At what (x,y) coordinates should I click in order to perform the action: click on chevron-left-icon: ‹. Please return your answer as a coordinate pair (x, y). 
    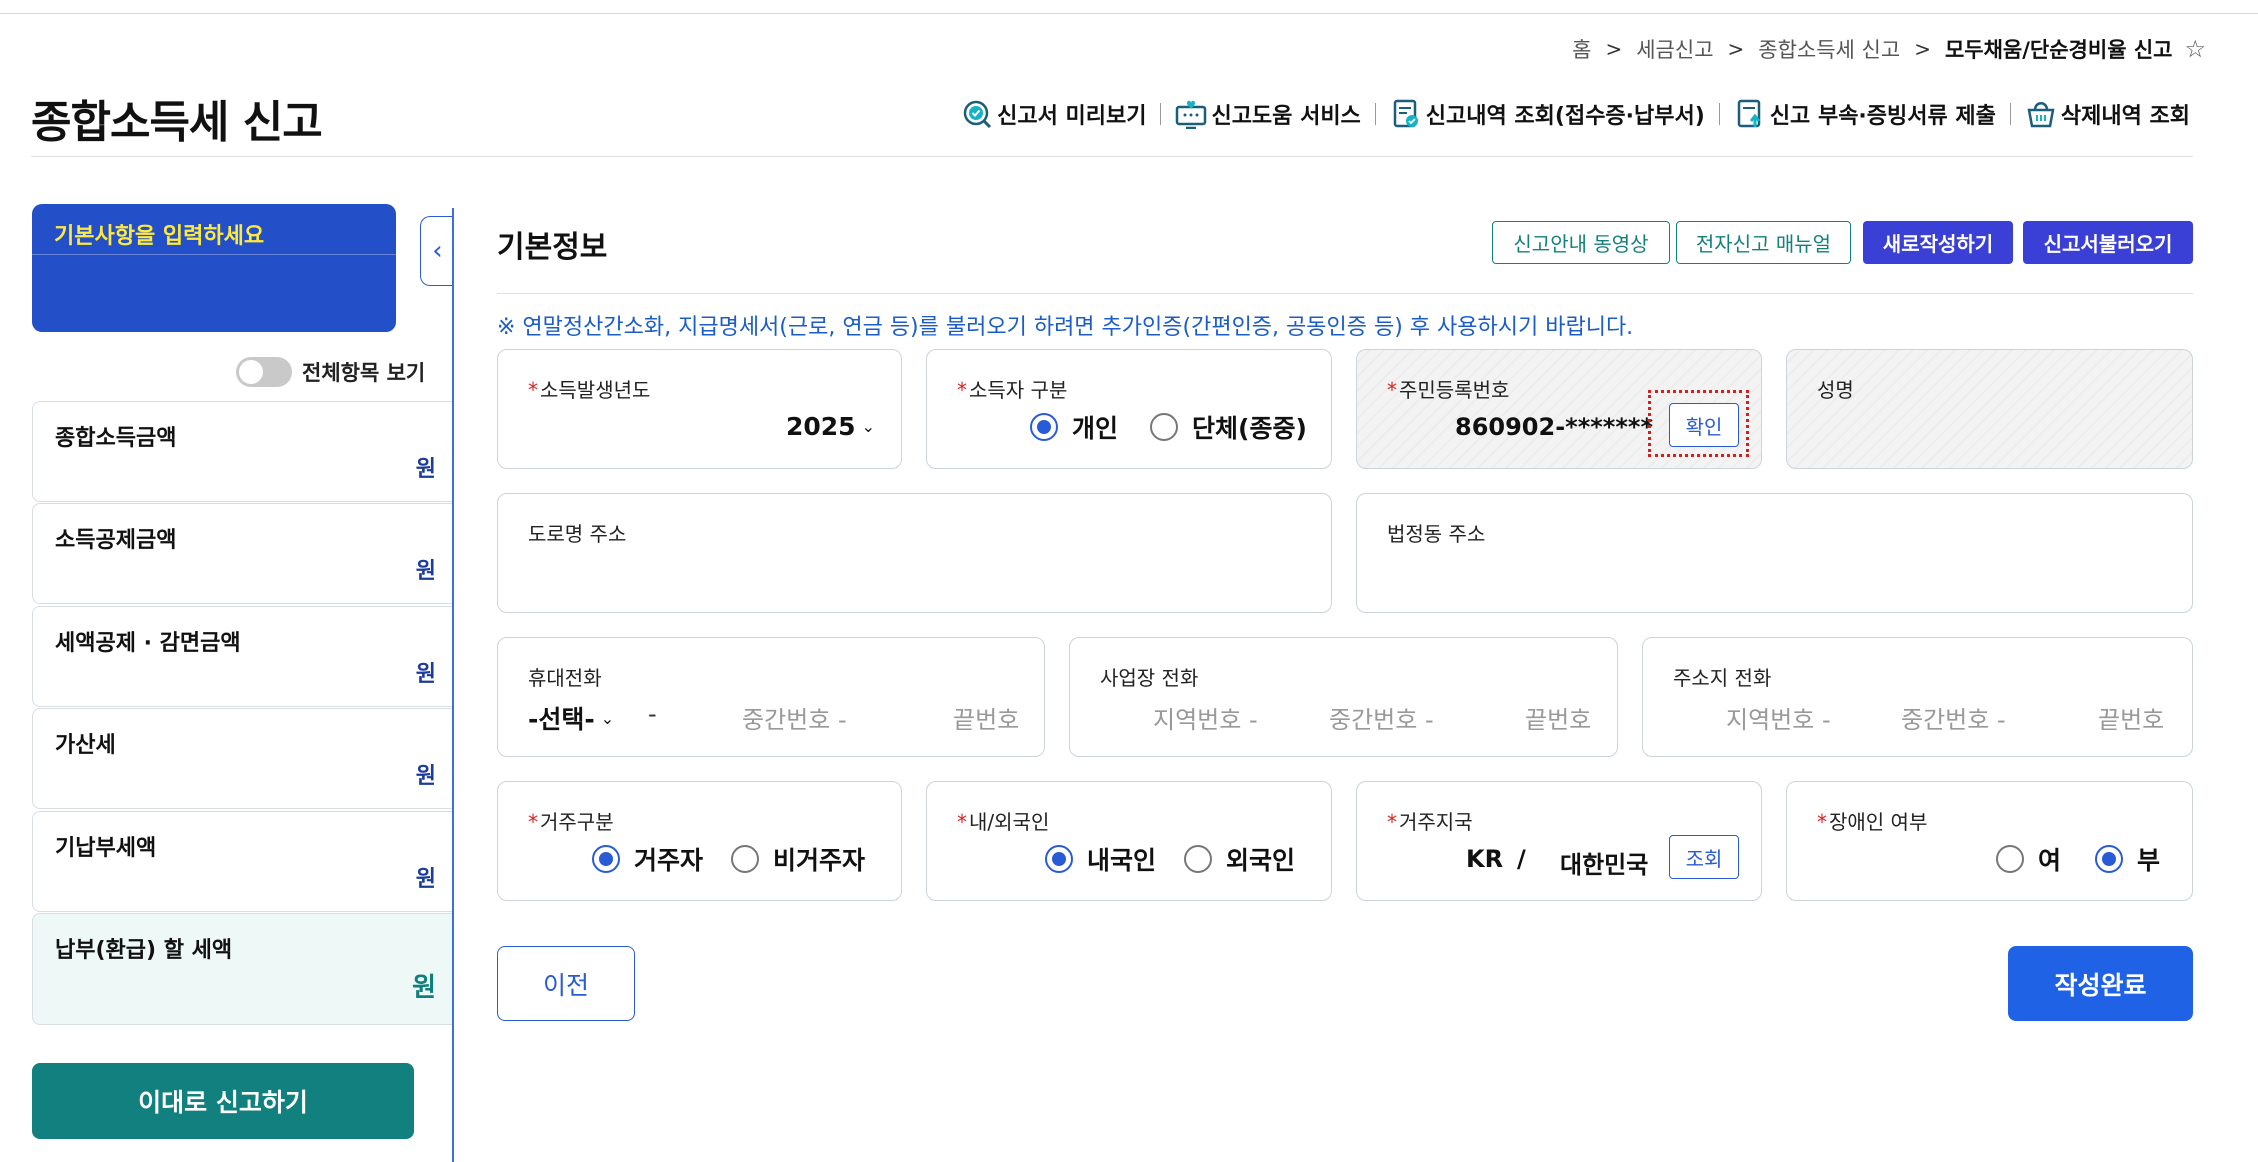
    Looking at the image, I should click on (437, 251).